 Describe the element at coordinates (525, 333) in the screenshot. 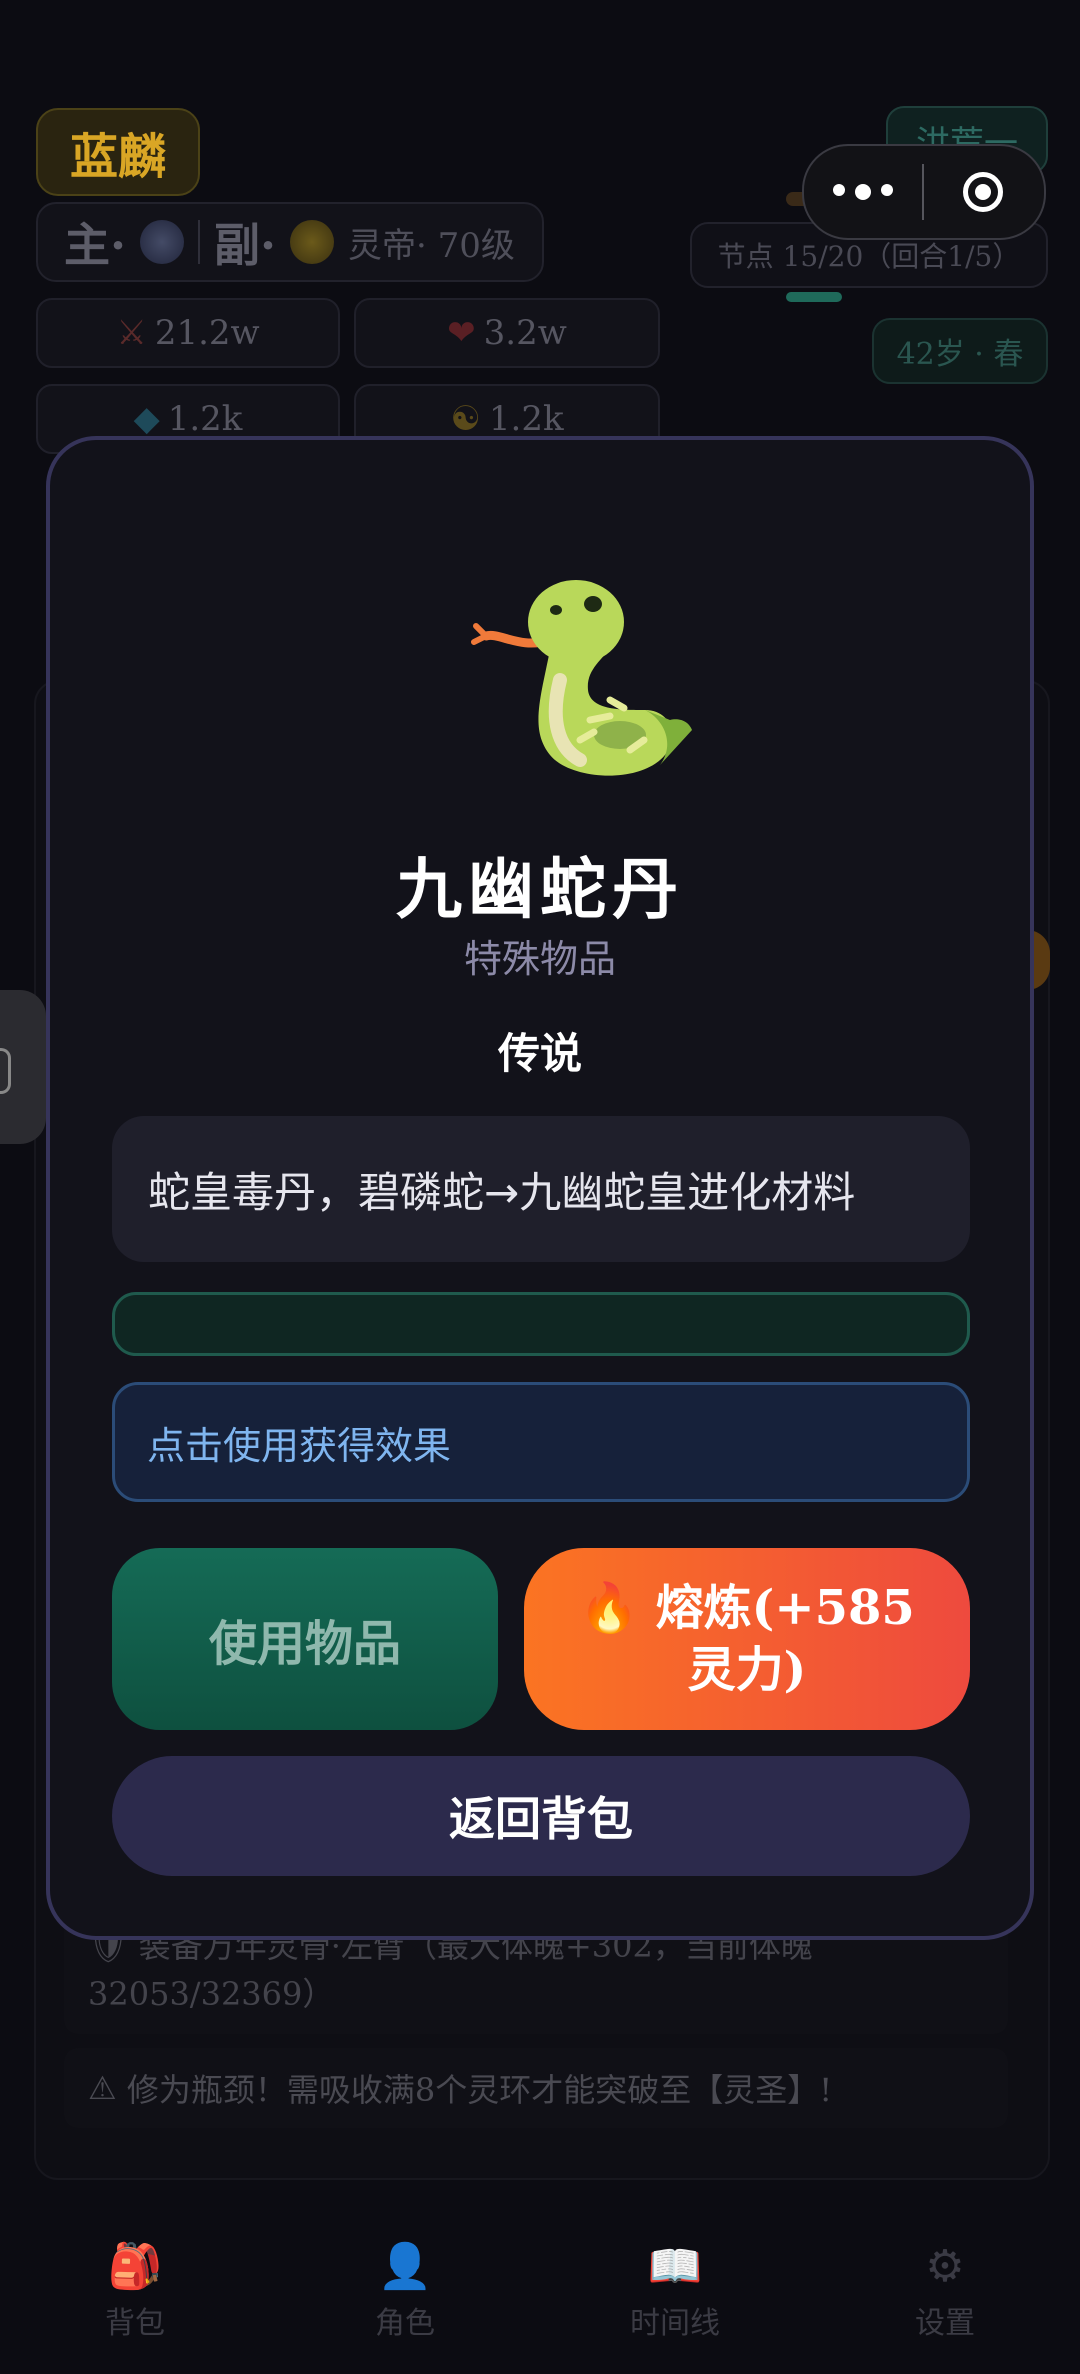

I see `stat-hp-value: 3.2w` at that location.